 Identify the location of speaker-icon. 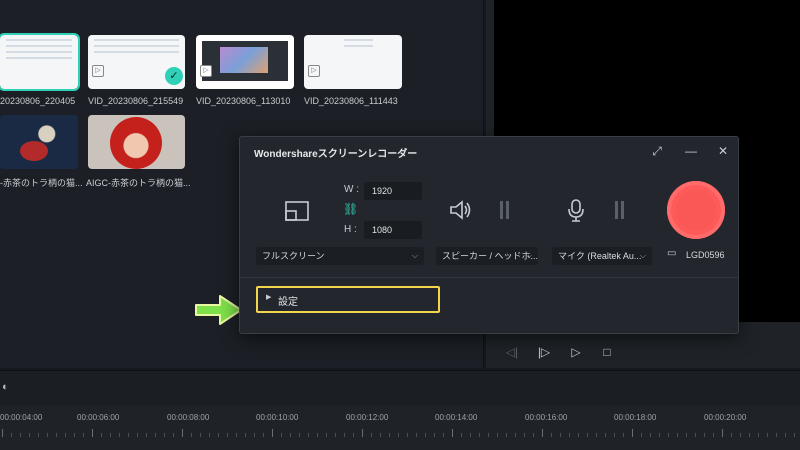
(461, 210).